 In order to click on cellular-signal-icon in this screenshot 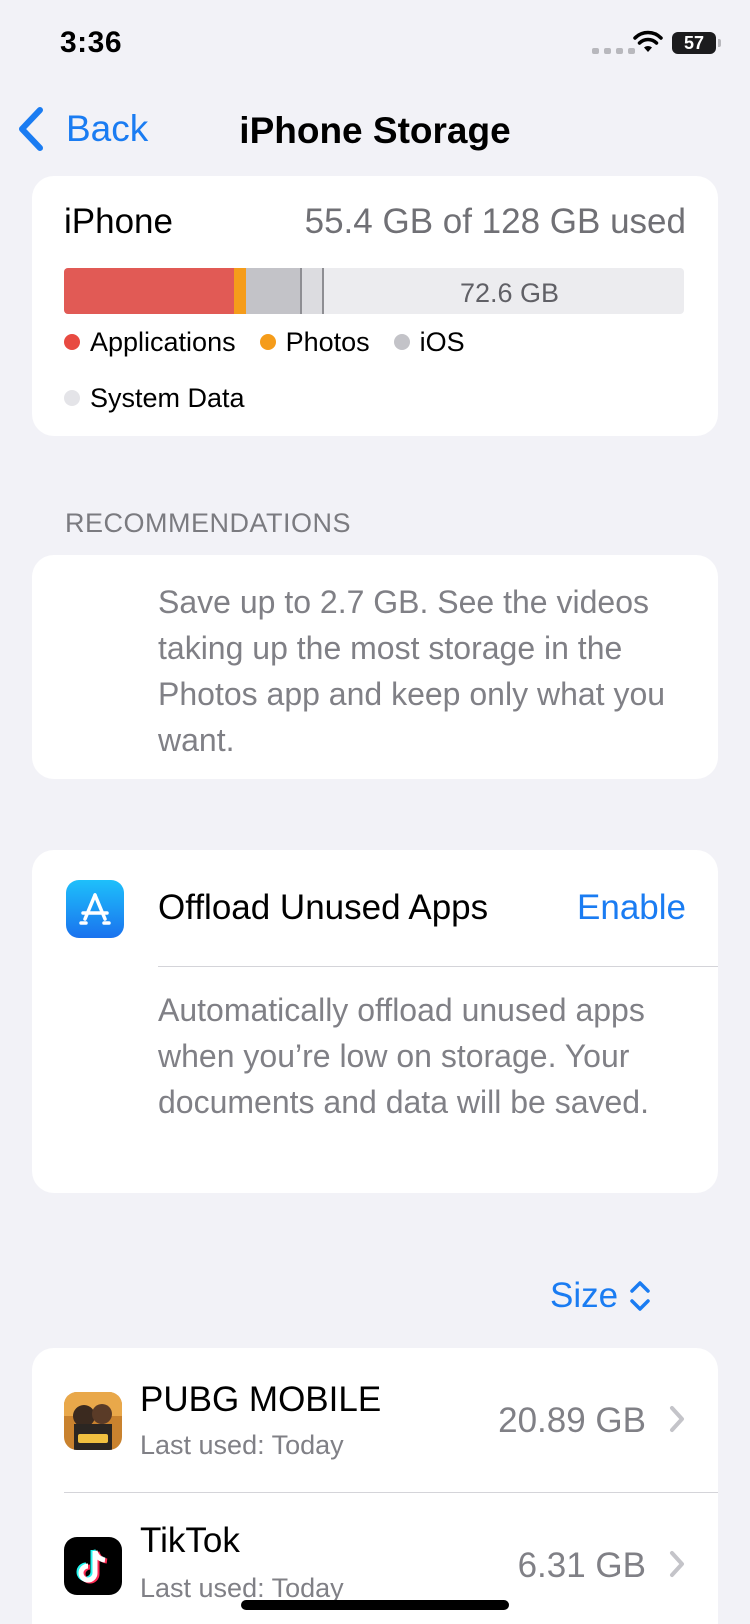, I will do `click(613, 51)`.